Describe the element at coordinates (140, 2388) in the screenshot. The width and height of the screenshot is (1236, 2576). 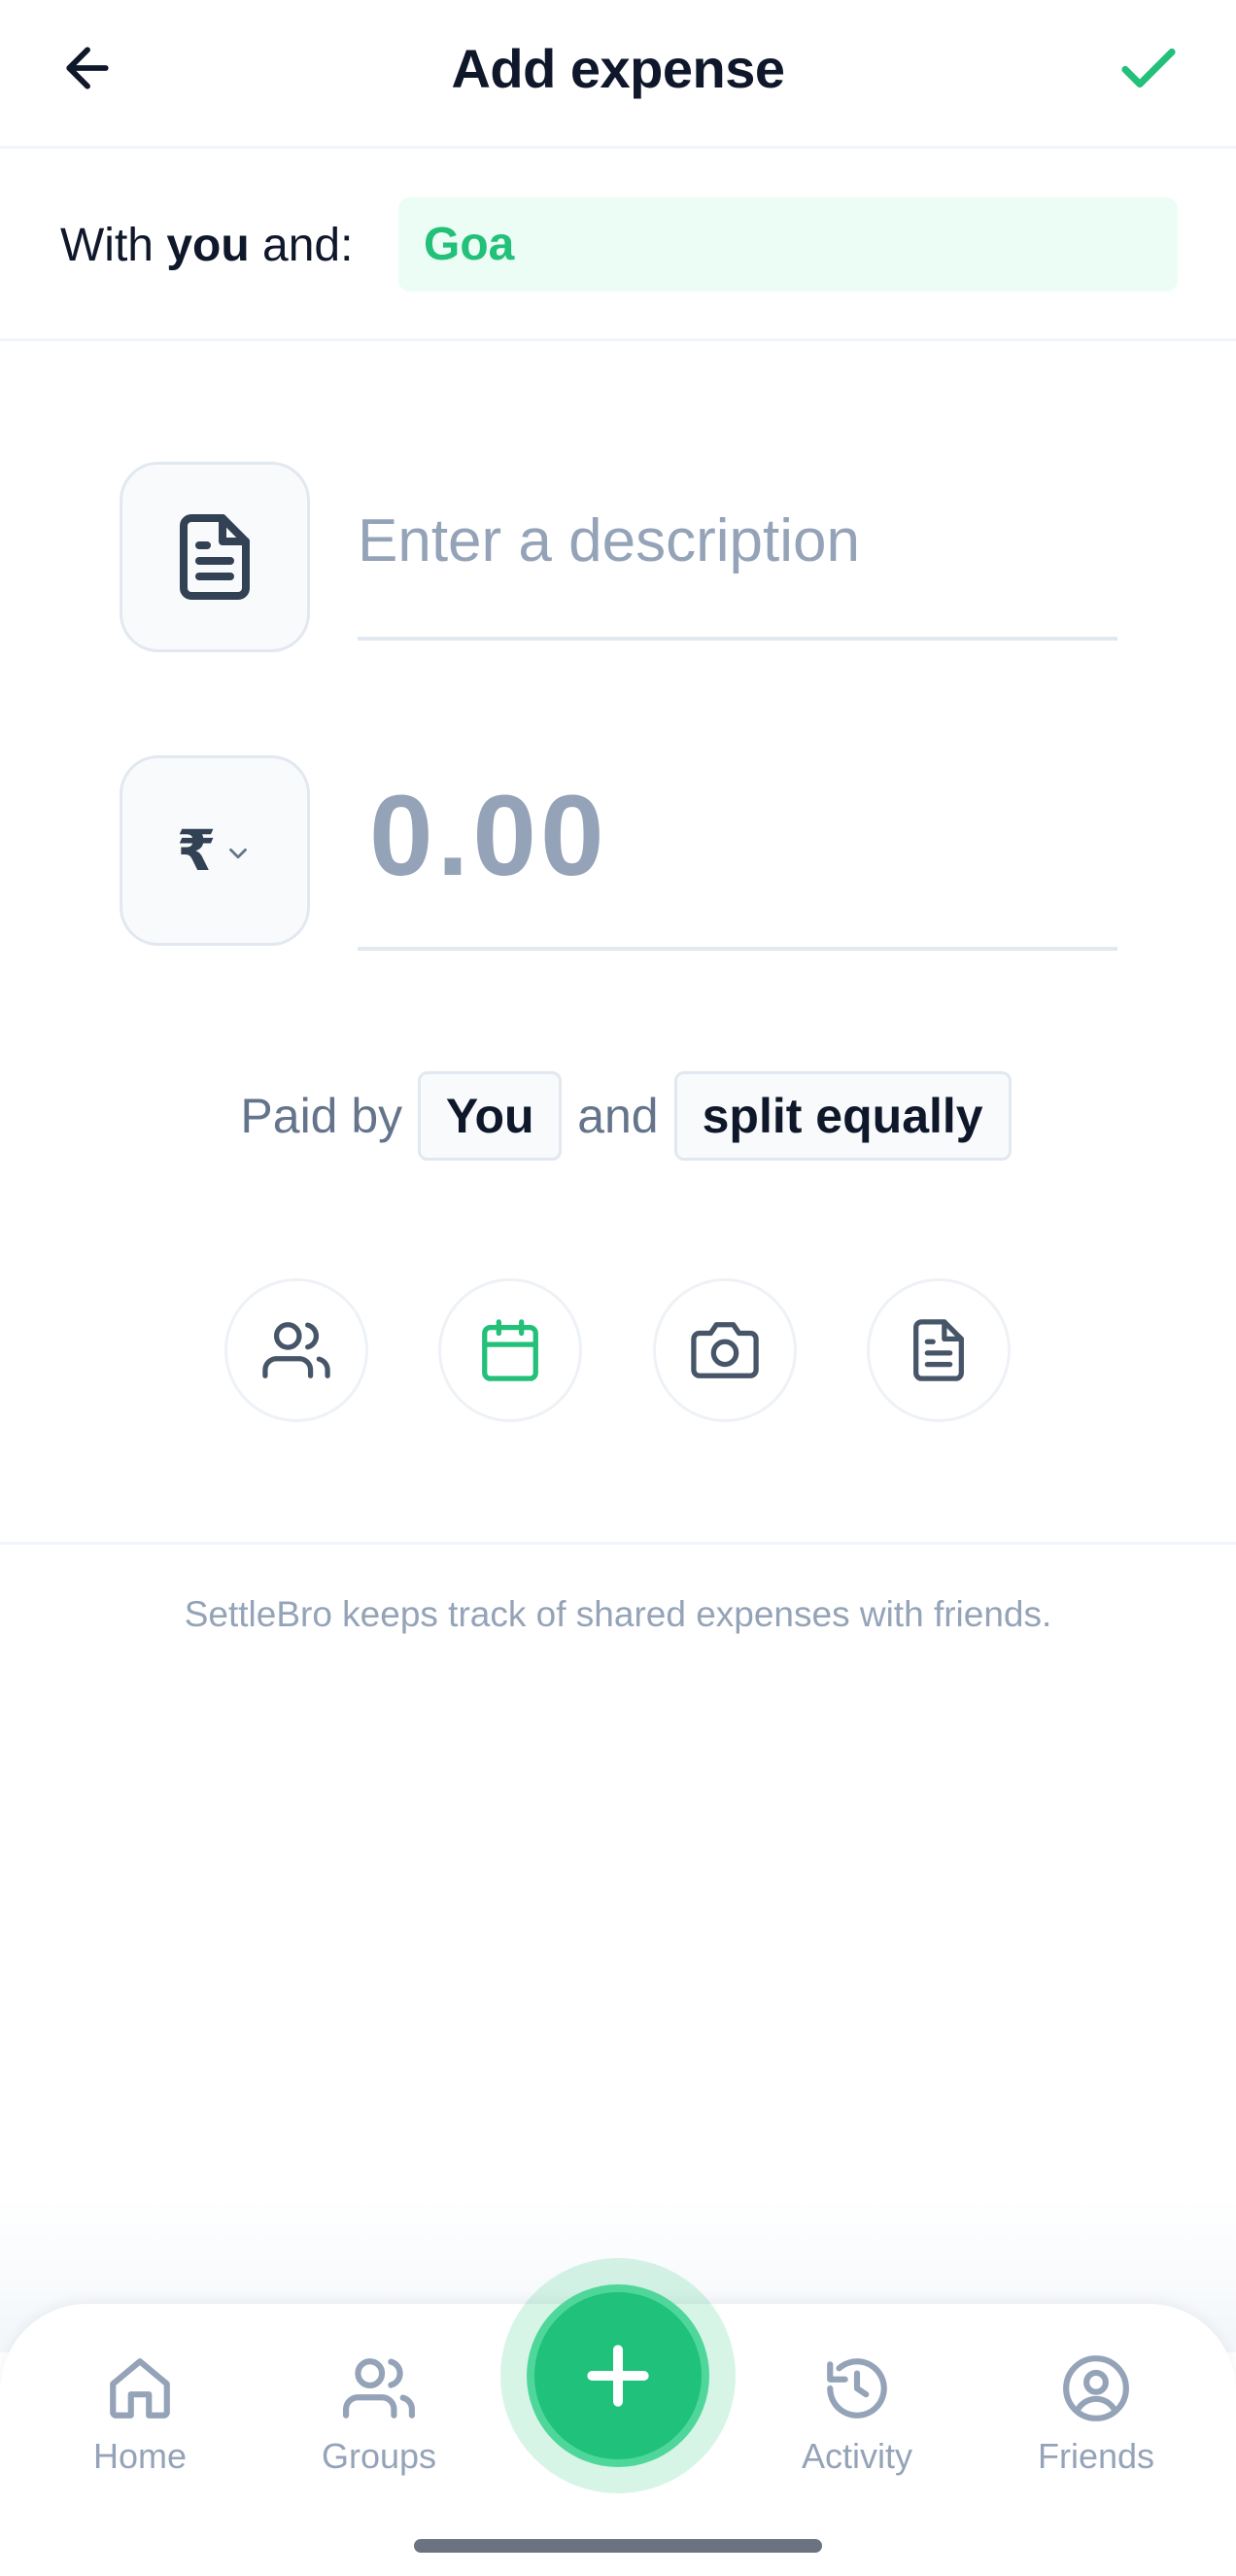
I see `home-icon` at that location.